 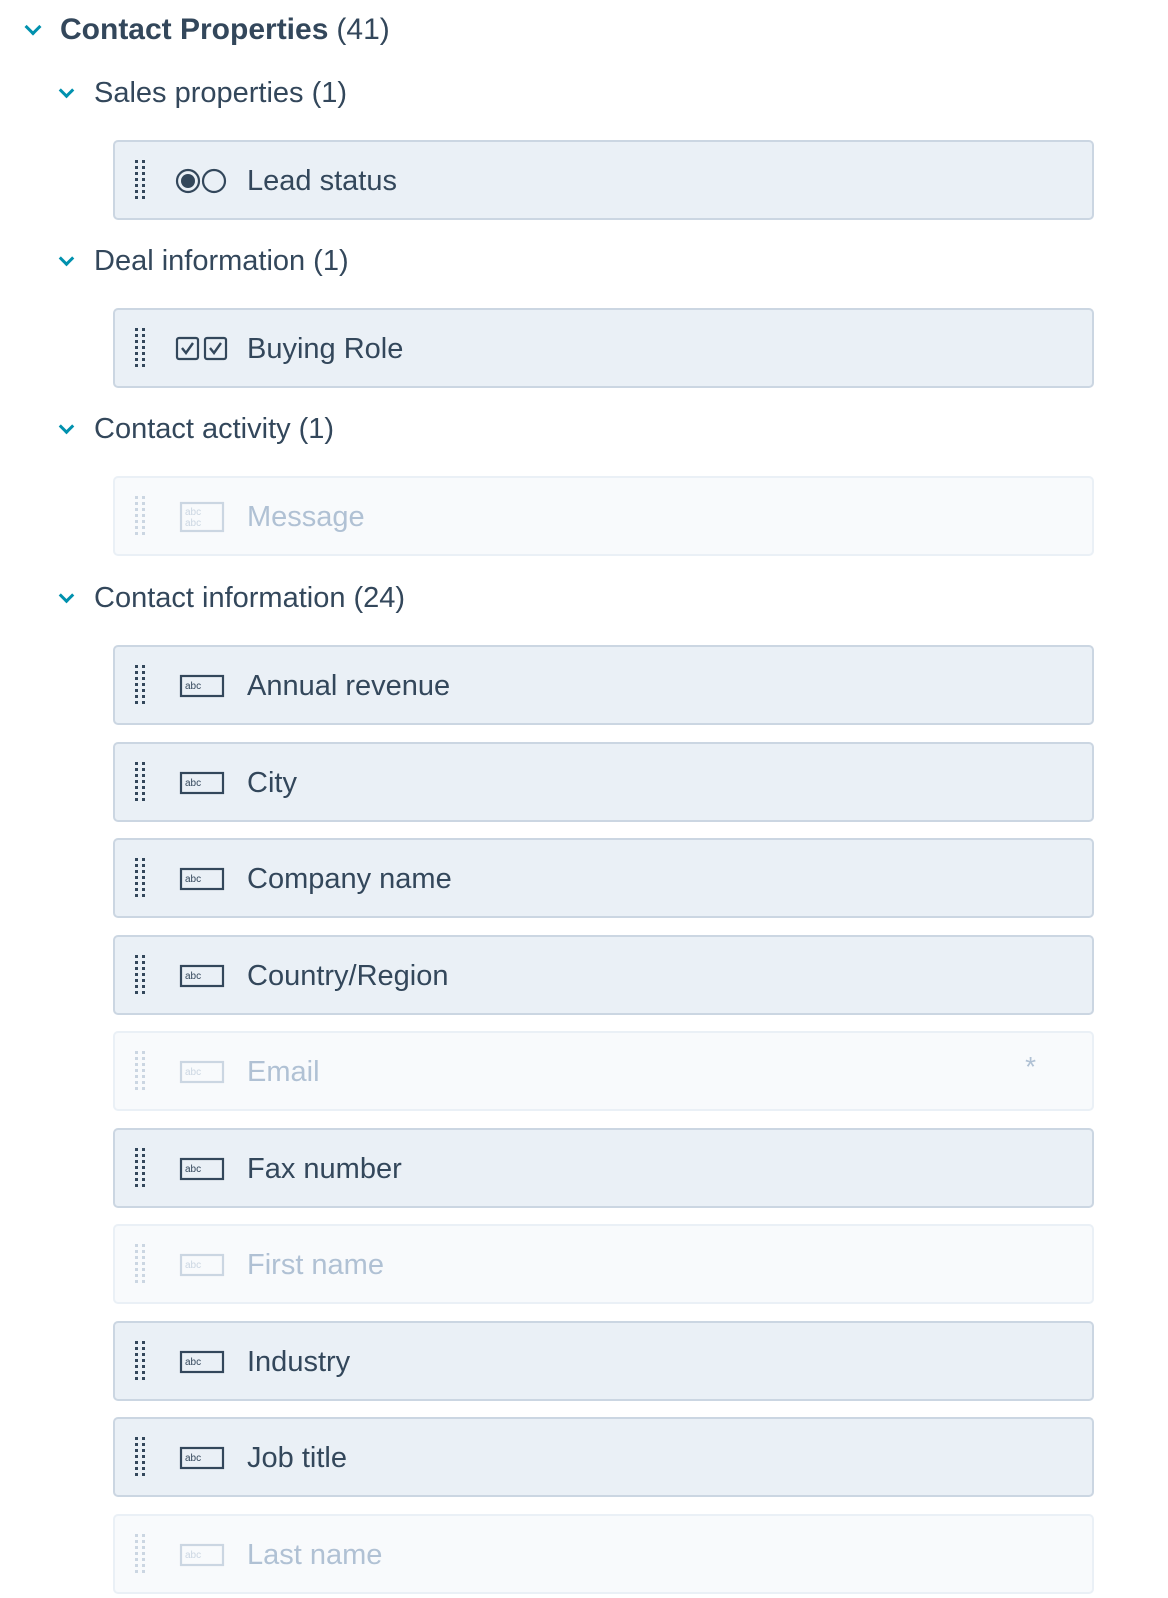 What do you see at coordinates (603, 516) in the screenshot?
I see `property-item-message: abc abc Message` at bounding box center [603, 516].